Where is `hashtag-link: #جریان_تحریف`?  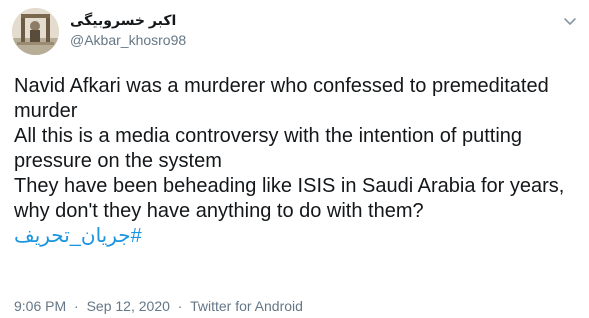
hashtag-link: #جریان_تحریف is located at coordinates (297, 236).